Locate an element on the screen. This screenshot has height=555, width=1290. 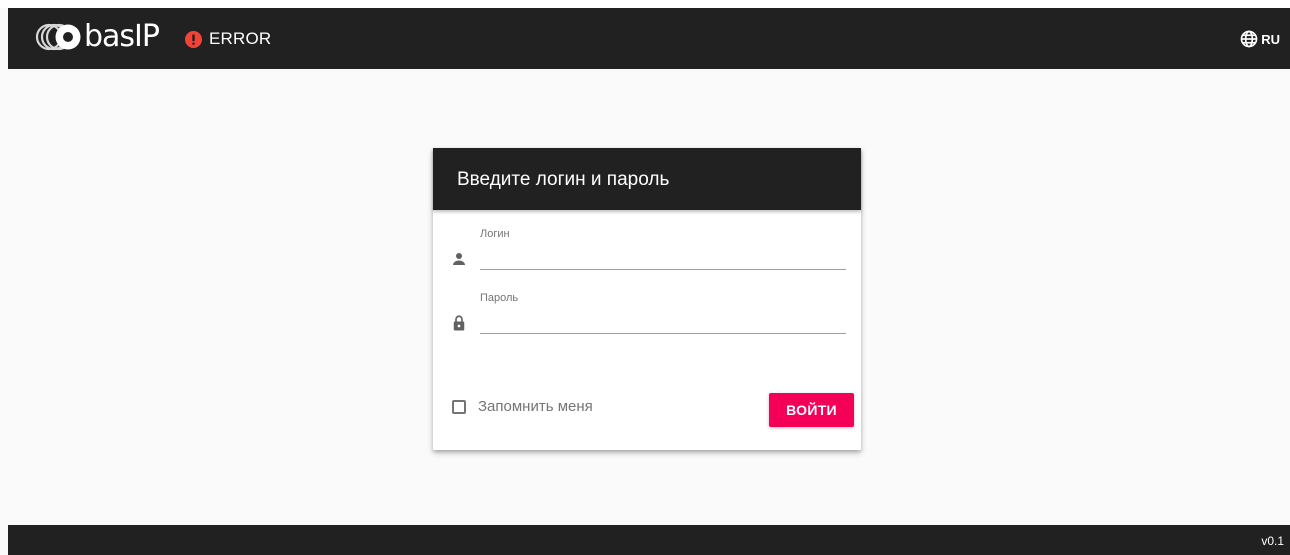
password-input is located at coordinates (663, 321).